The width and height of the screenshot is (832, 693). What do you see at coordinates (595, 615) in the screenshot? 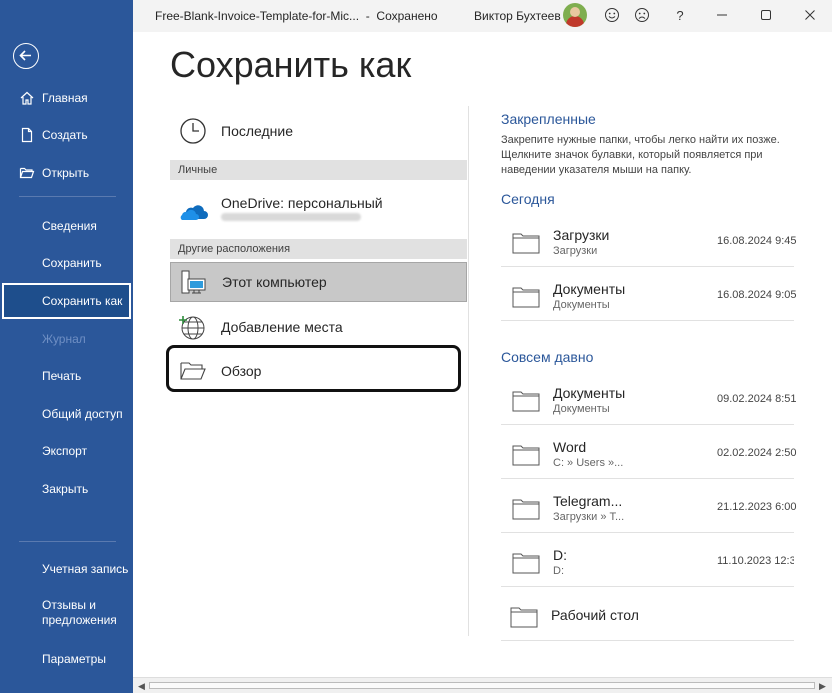
I see `folder-name: Рабочий стол` at bounding box center [595, 615].